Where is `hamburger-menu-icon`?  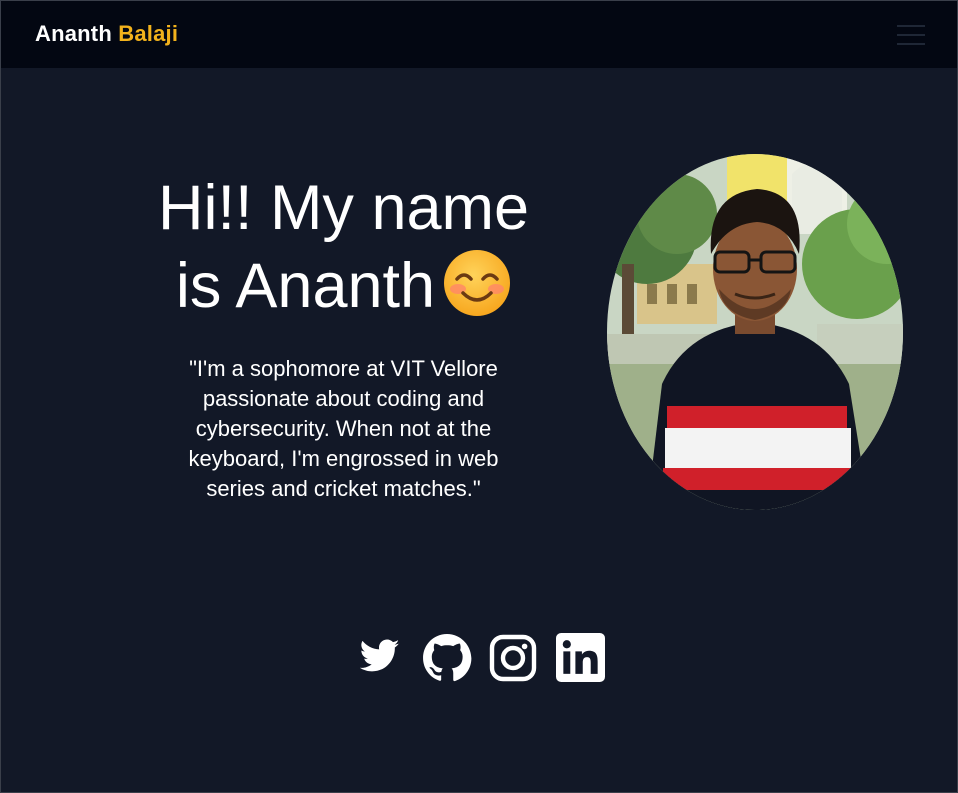 hamburger-menu-icon is located at coordinates (911, 35).